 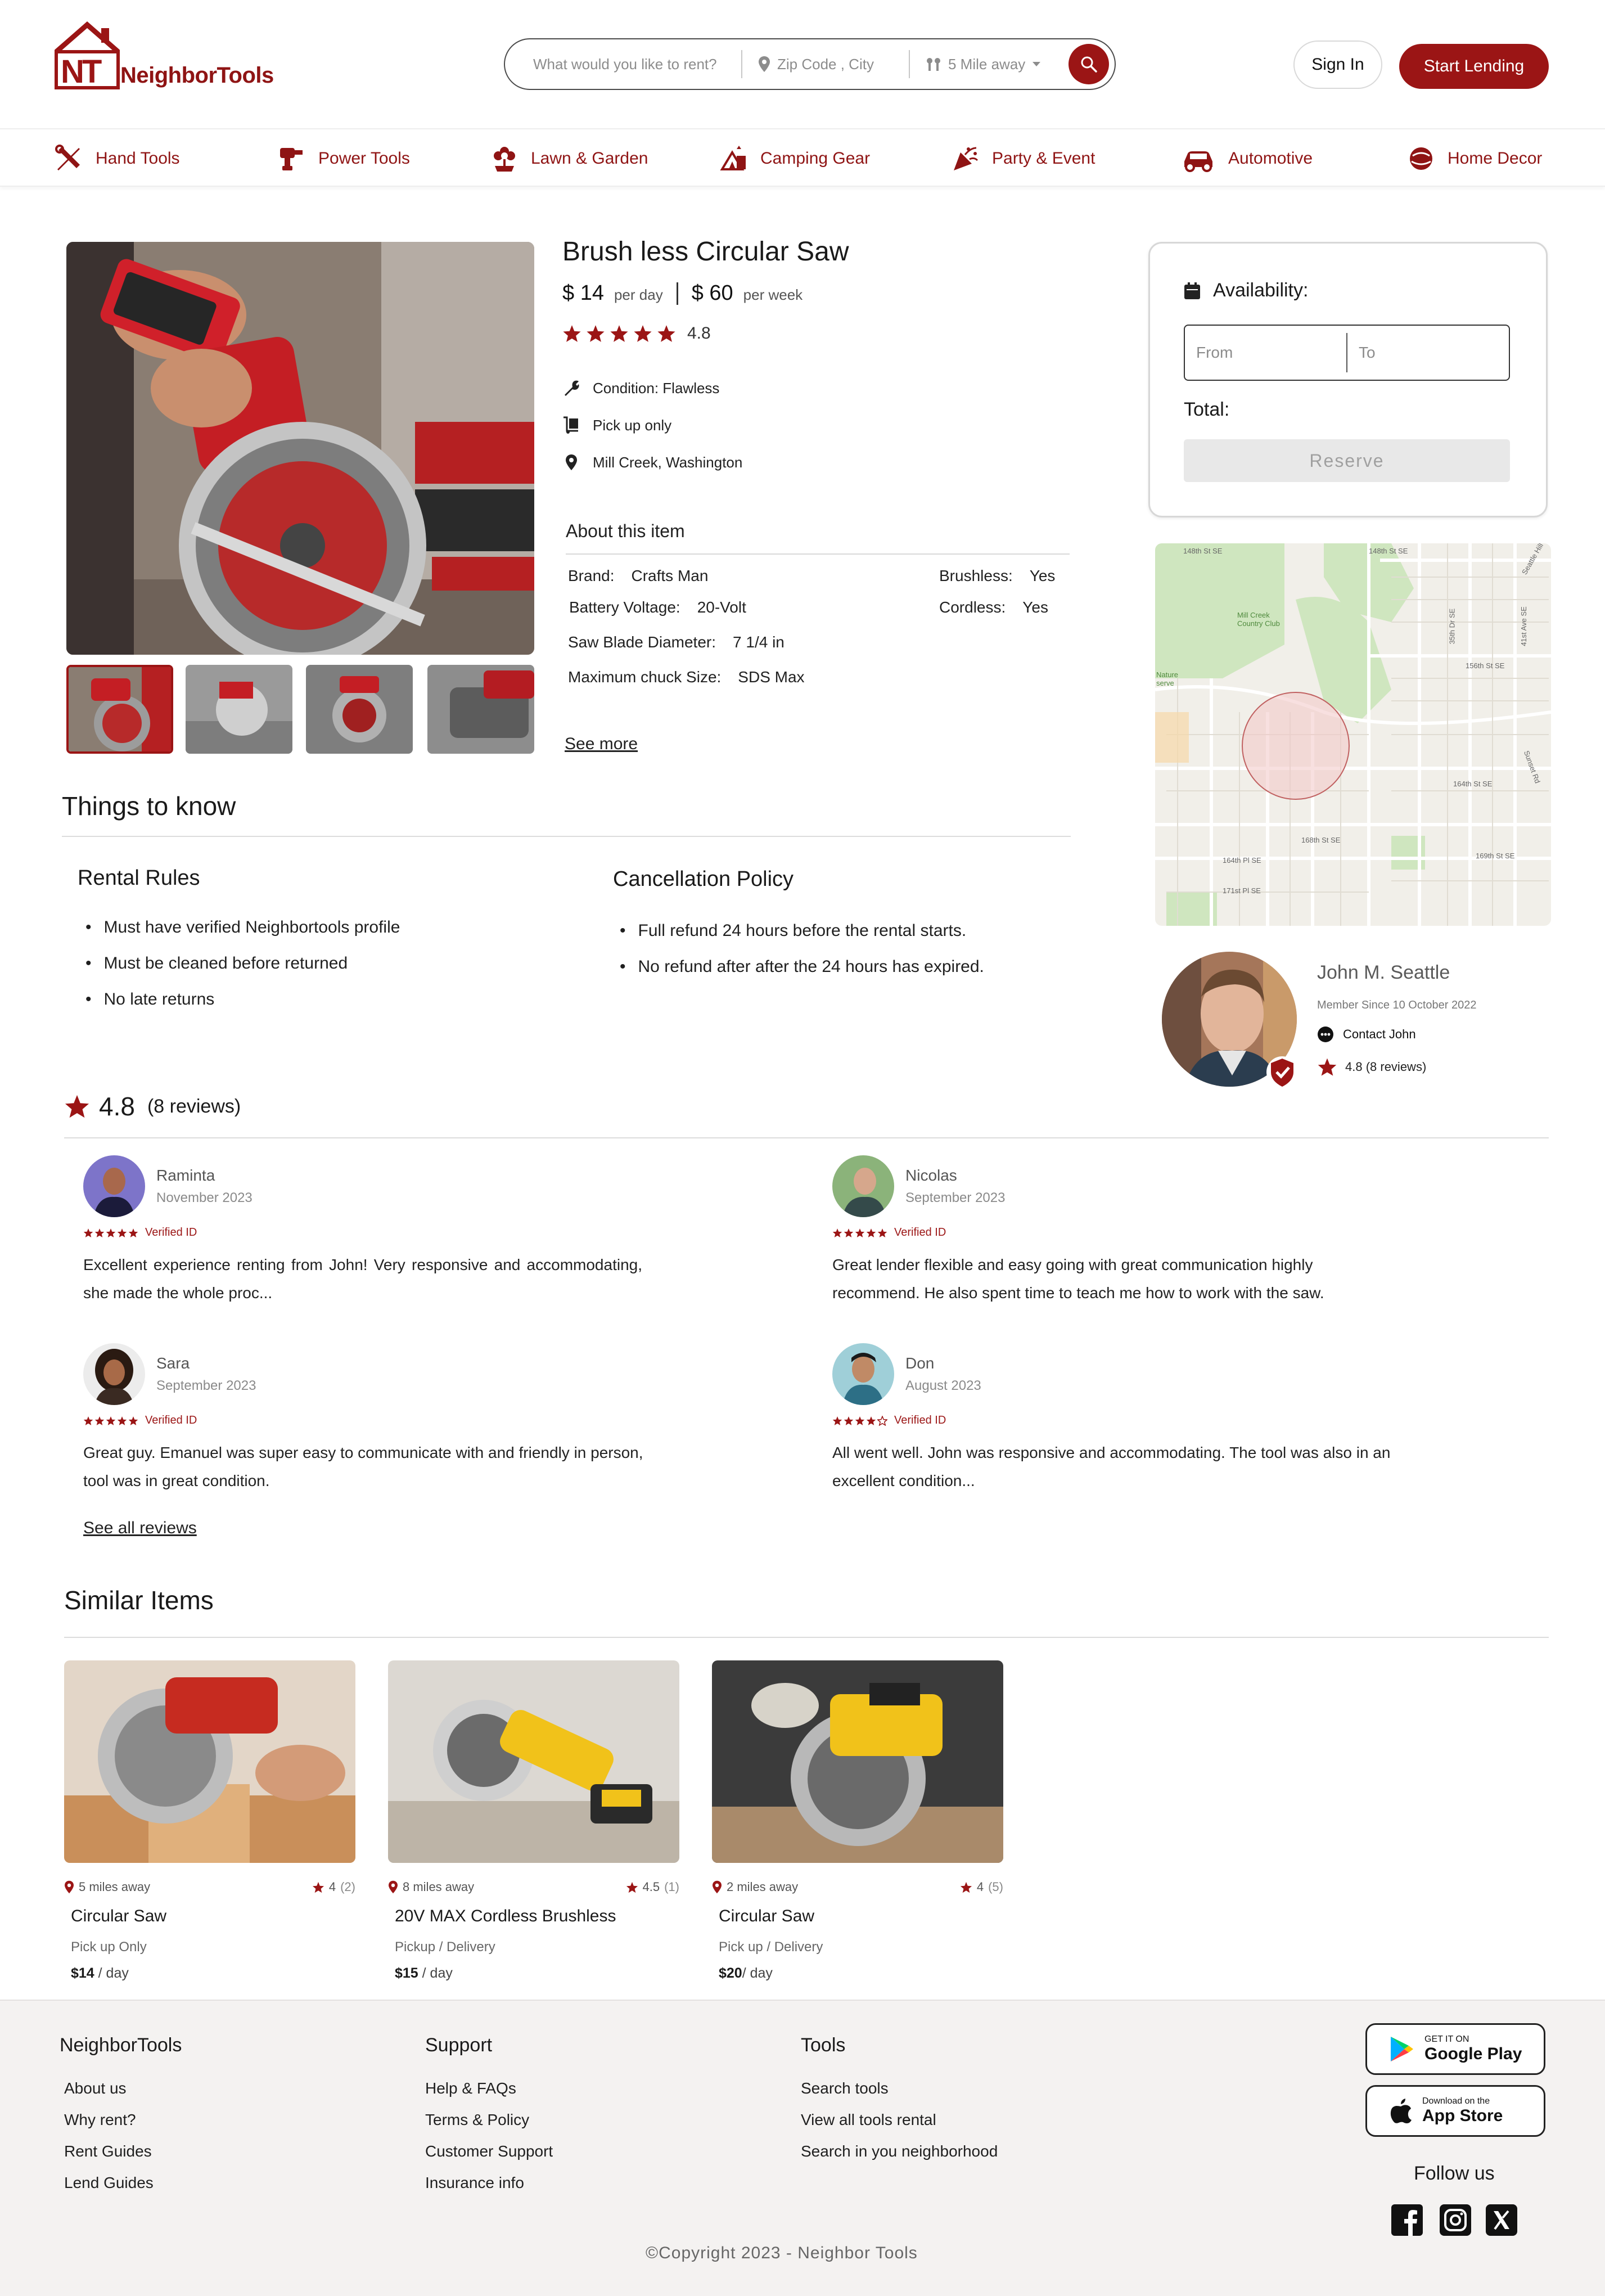 What do you see at coordinates (623, 64) in the screenshot?
I see `search-what-input: What would you like to rent?` at bounding box center [623, 64].